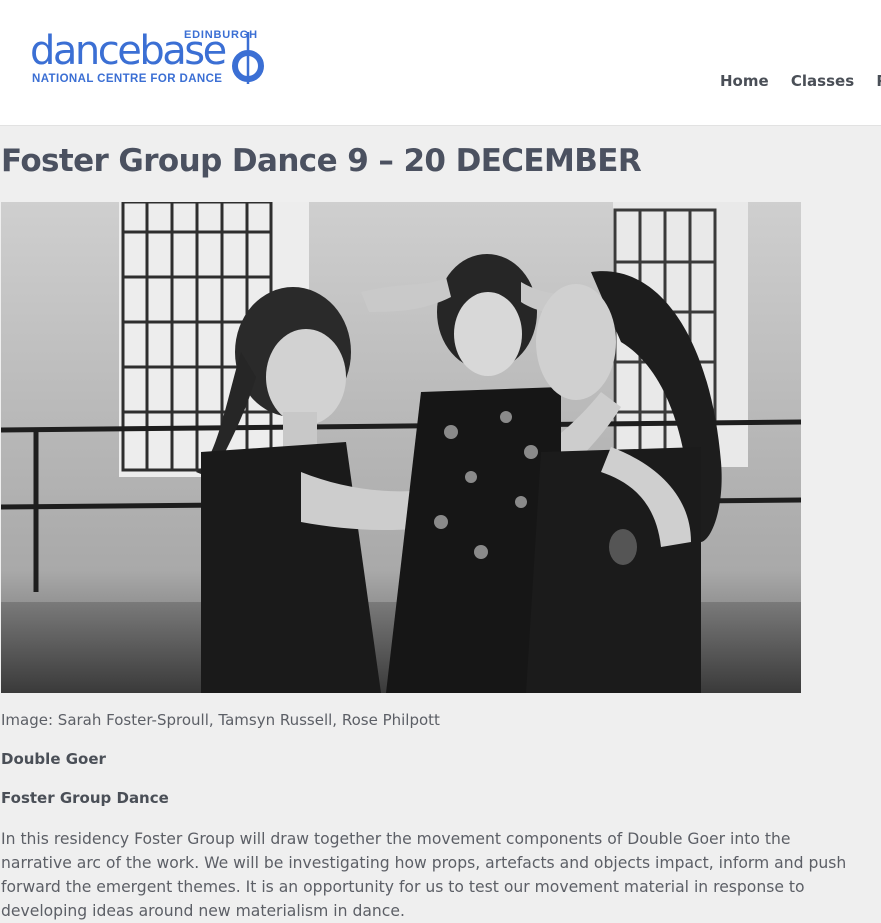  What do you see at coordinates (822, 81) in the screenshot?
I see `nav-classes: Classes` at bounding box center [822, 81].